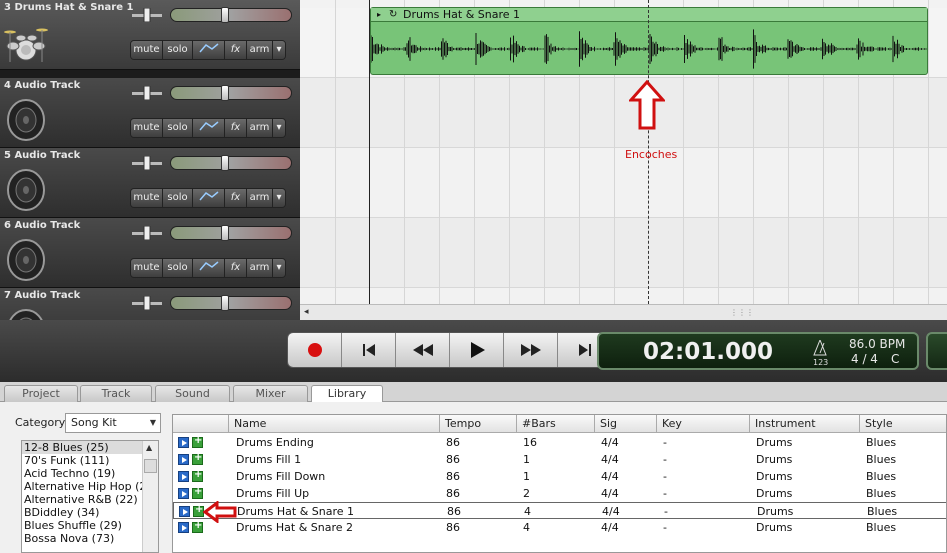 The height and width of the screenshot is (553, 947). What do you see at coordinates (877, 344) in the screenshot?
I see `tempo-readout: 86.0 BPM` at bounding box center [877, 344].